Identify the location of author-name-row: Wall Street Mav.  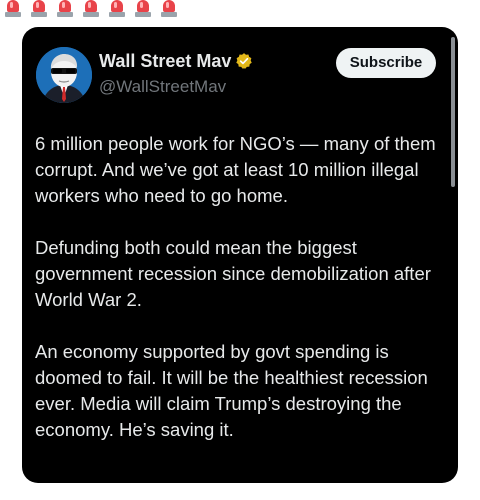
(176, 61).